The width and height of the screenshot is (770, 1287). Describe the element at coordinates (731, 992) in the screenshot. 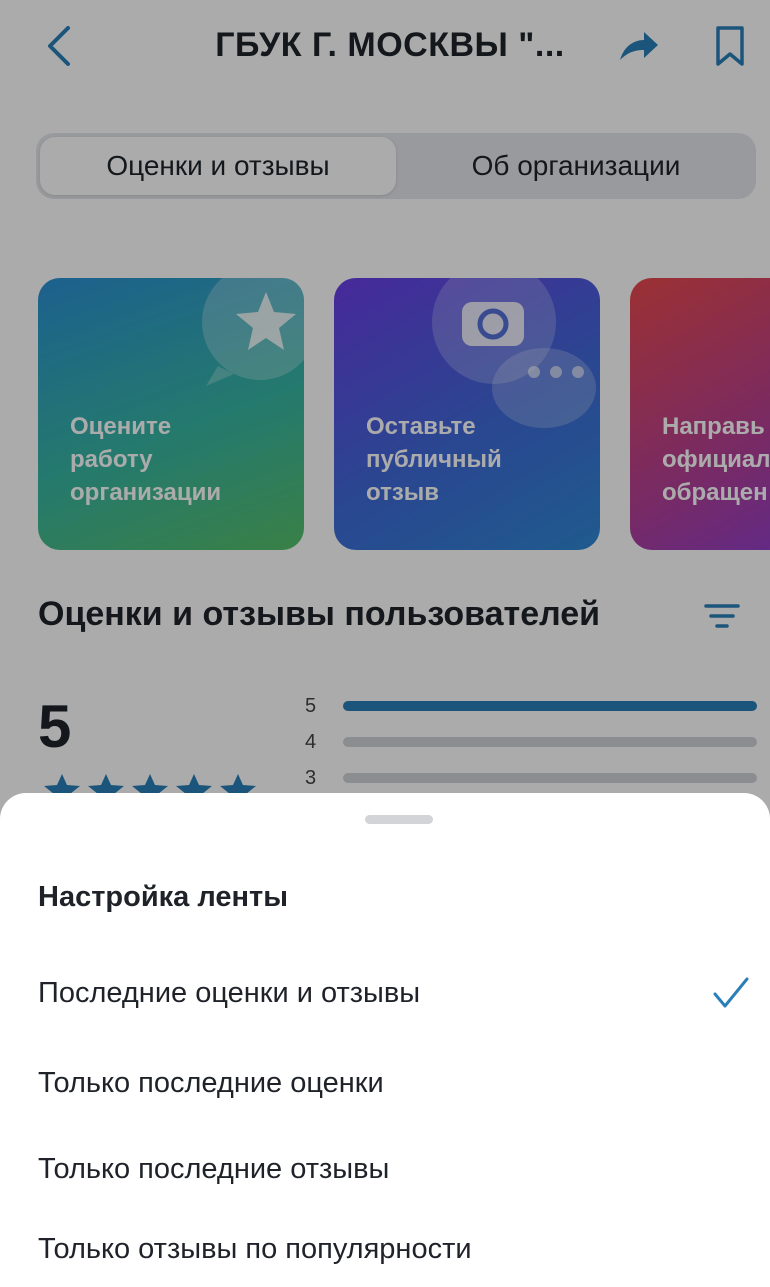

I see `checkmark-icon` at that location.